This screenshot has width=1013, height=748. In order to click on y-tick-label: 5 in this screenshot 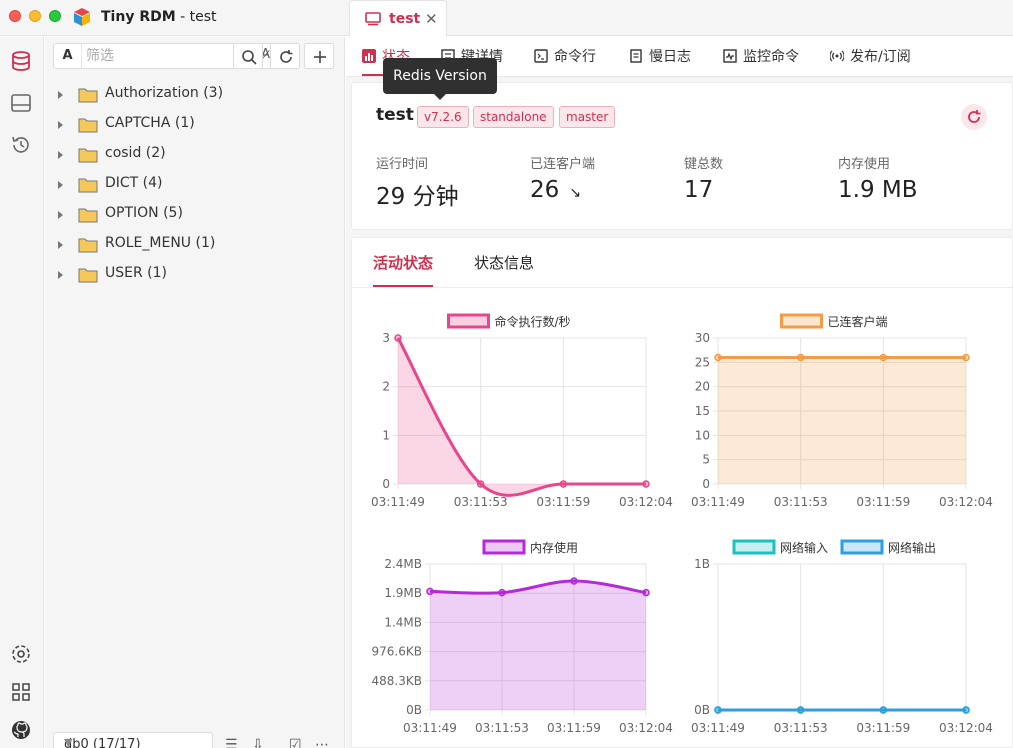, I will do `click(706, 460)`.